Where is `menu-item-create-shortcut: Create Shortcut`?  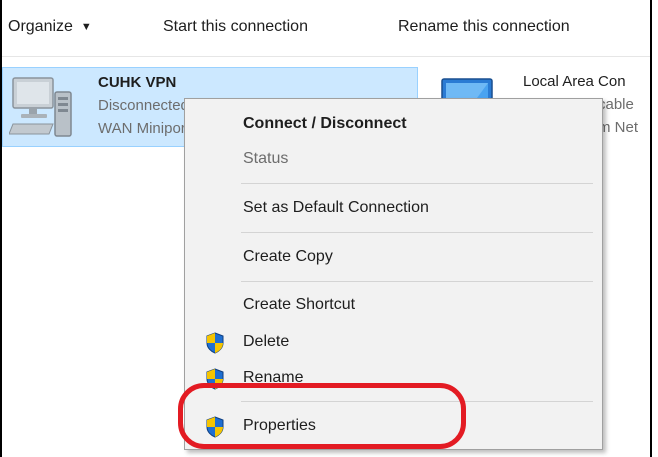 menu-item-create-shortcut: Create Shortcut is located at coordinates (393, 305).